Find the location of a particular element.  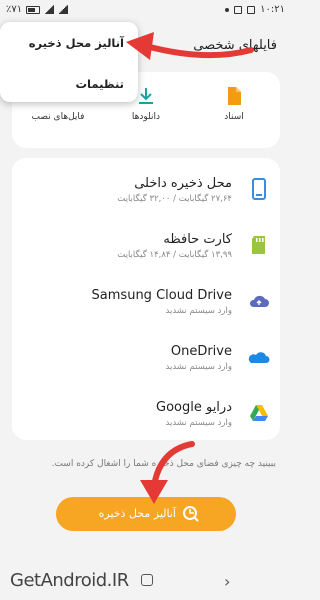

storage-item-samsung-cloud: Samsung Cloud Drive وارد سیستم نشدید is located at coordinates (146, 301).